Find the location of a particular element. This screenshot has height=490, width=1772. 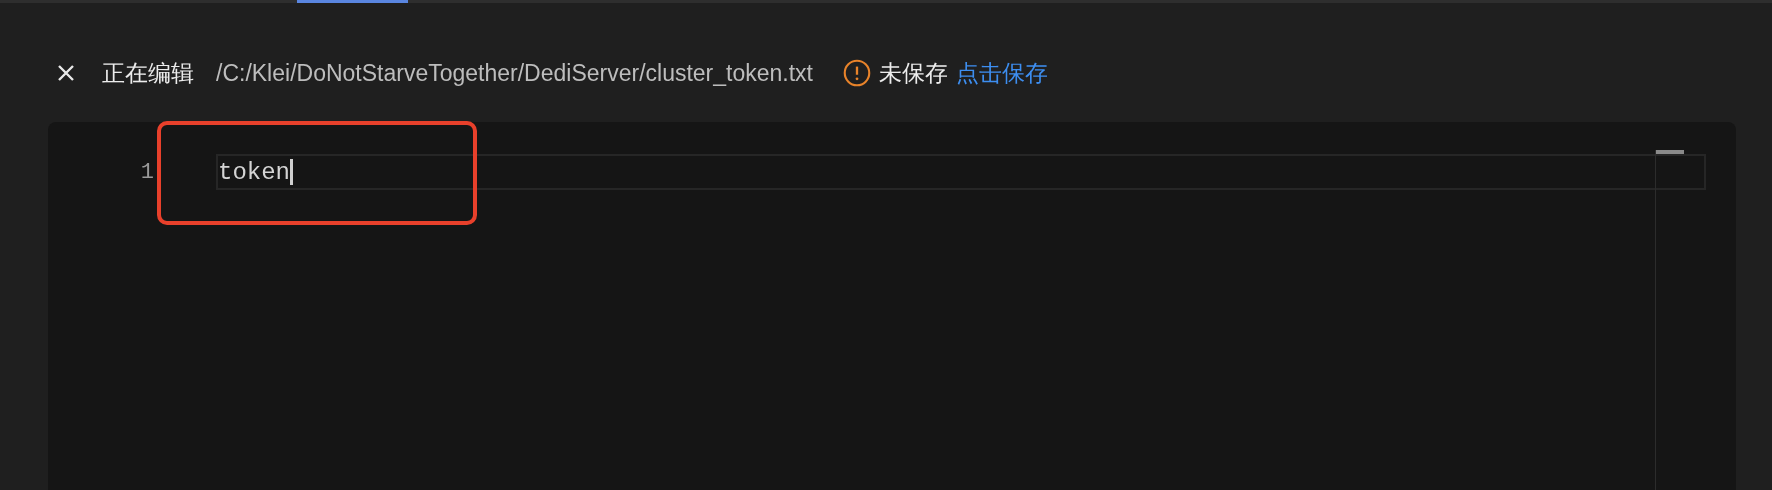

close-icon is located at coordinates (66, 73).